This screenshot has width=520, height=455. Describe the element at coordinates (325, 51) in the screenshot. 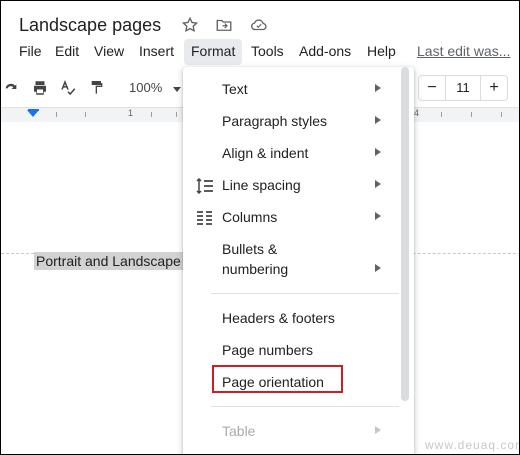

I see `menu-addons: Add-ons` at that location.